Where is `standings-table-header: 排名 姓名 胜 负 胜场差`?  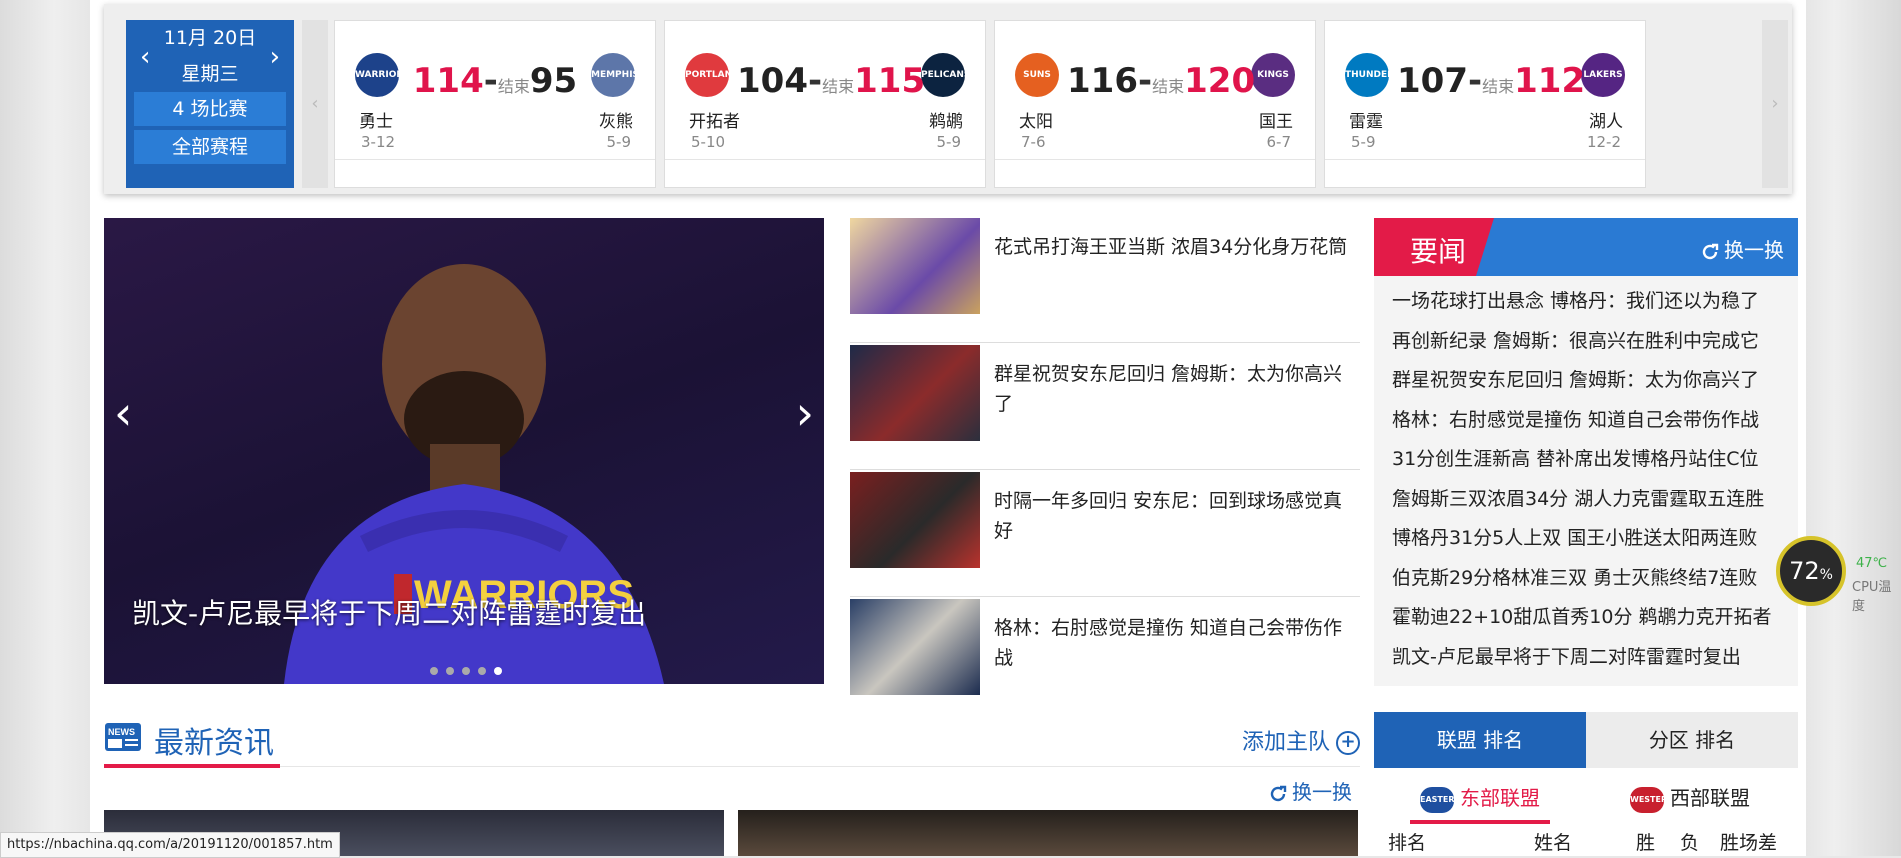 standings-table-header: 排名 姓名 胜 负 胜场差 is located at coordinates (1586, 840).